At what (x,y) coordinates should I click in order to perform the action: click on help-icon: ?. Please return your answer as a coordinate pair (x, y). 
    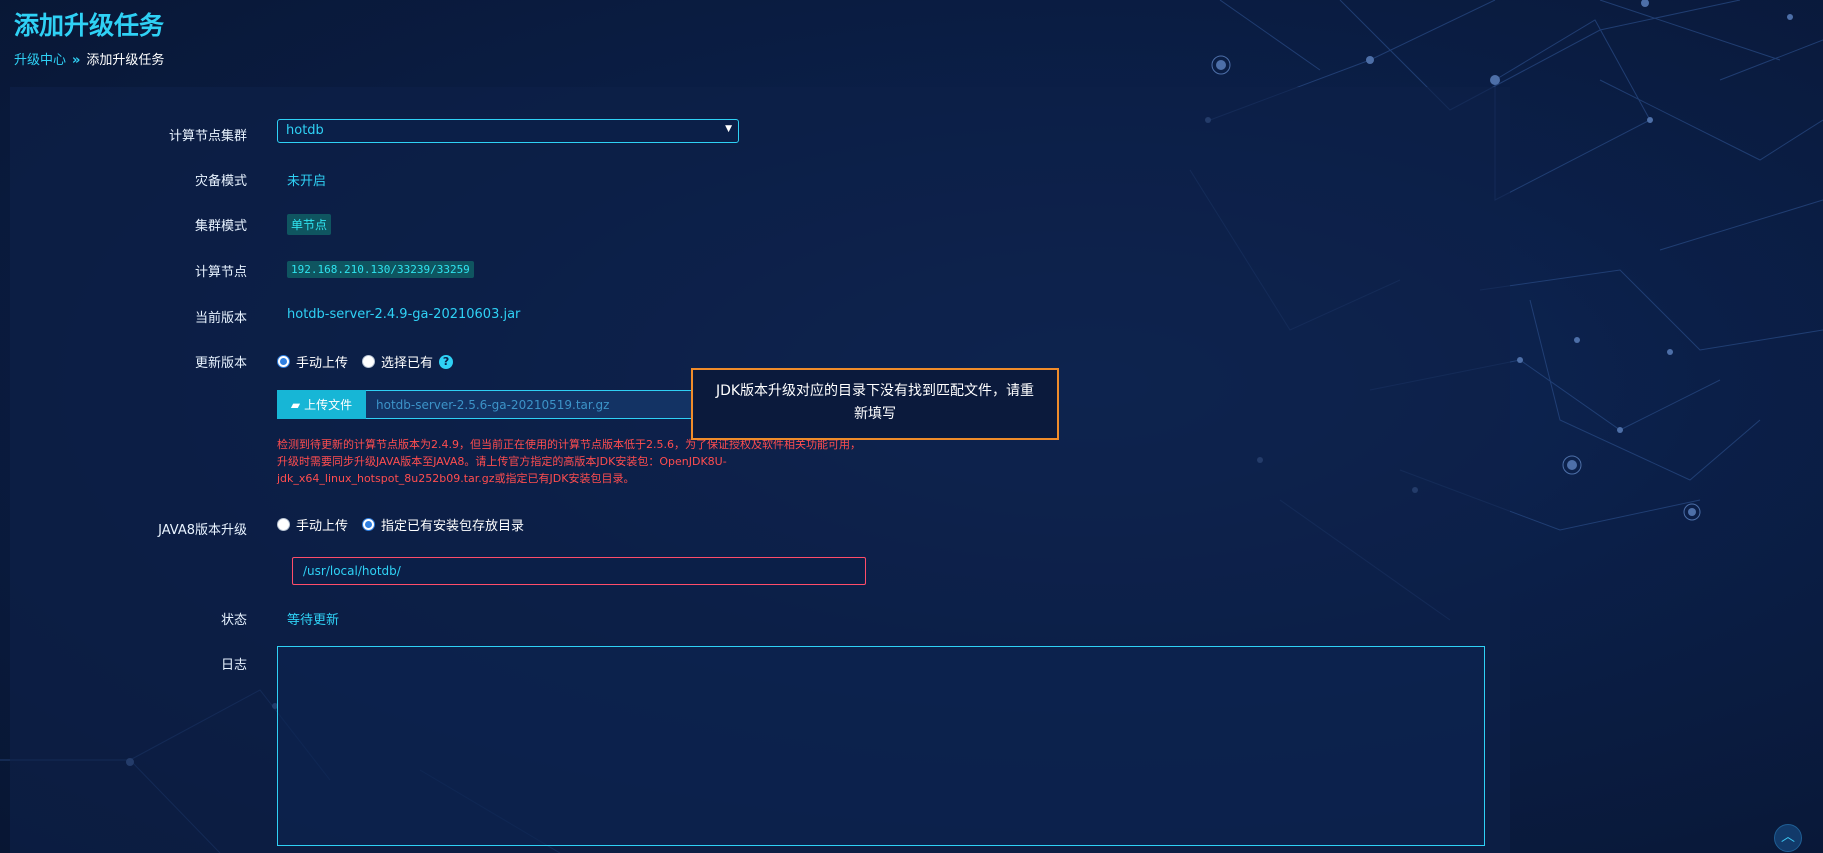
    Looking at the image, I should click on (446, 361).